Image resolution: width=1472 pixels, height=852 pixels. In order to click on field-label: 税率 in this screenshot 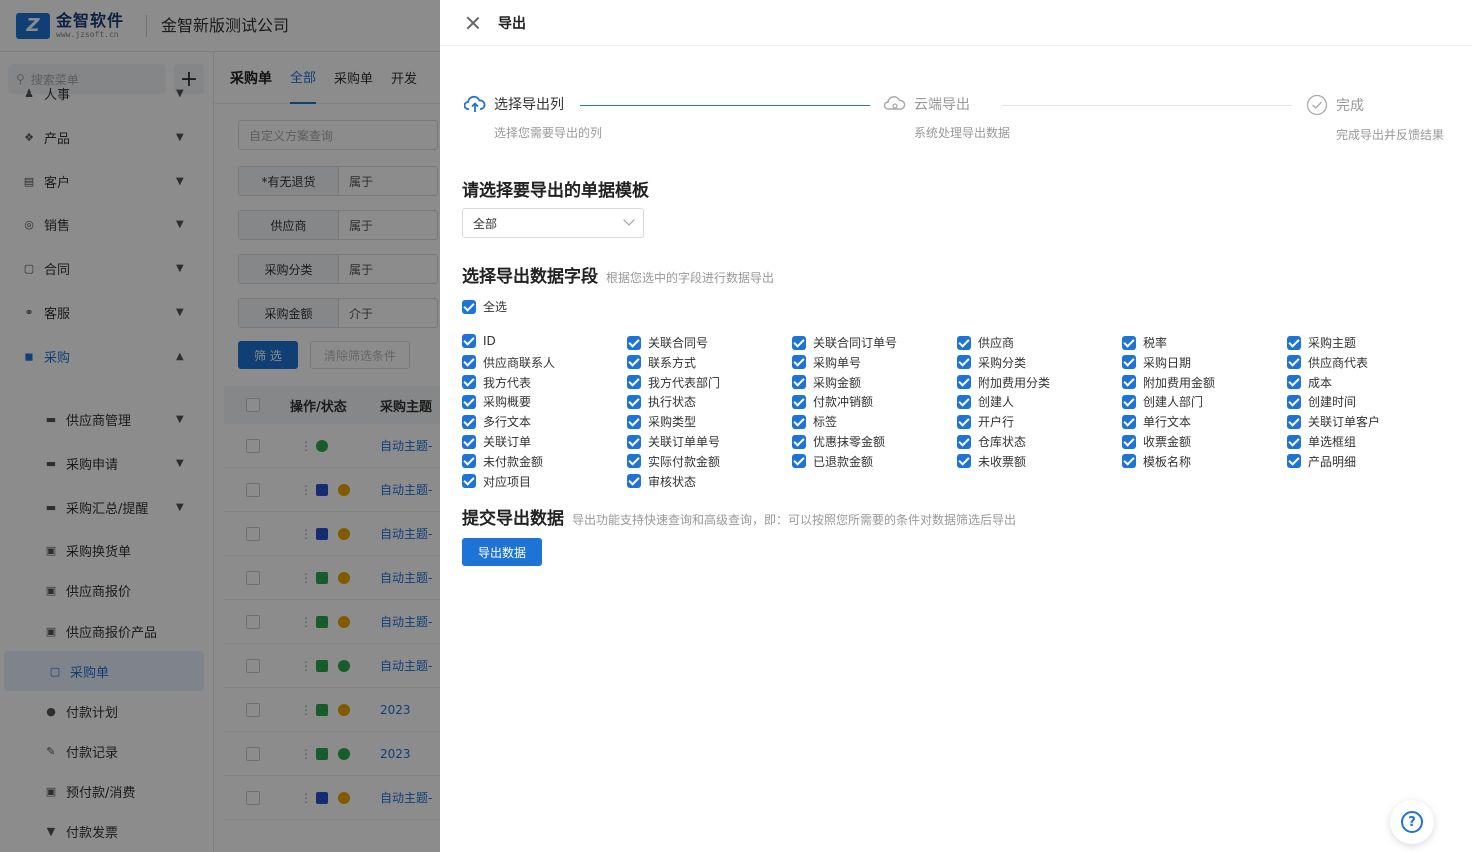, I will do `click(1155, 343)`.